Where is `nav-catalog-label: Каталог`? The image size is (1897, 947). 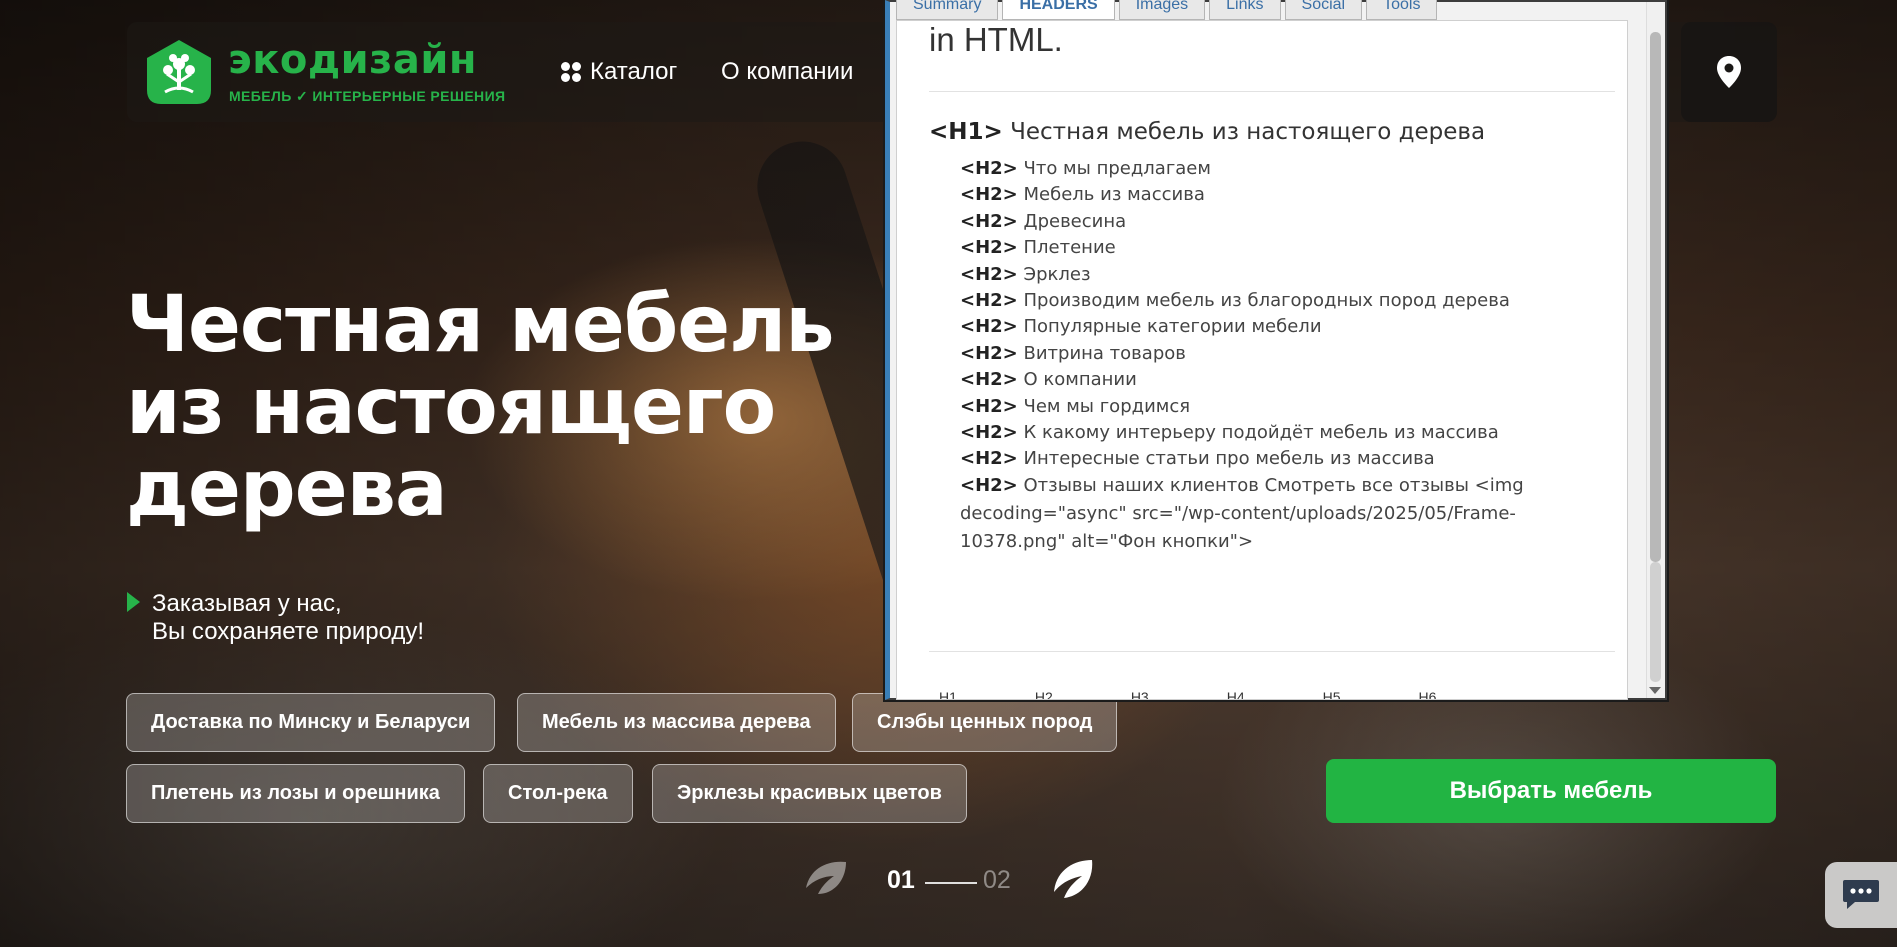
nav-catalog-label: Каталог is located at coordinates (634, 71).